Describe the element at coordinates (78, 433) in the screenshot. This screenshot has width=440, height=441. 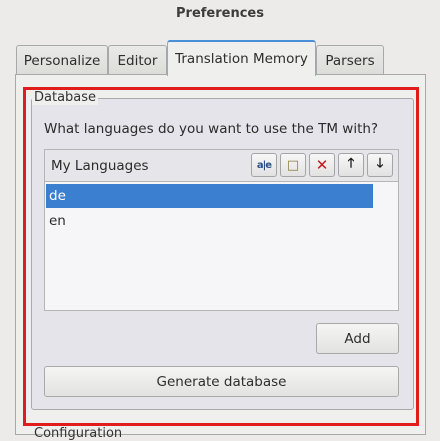
I see `configuration-group-legend: Configuration` at that location.